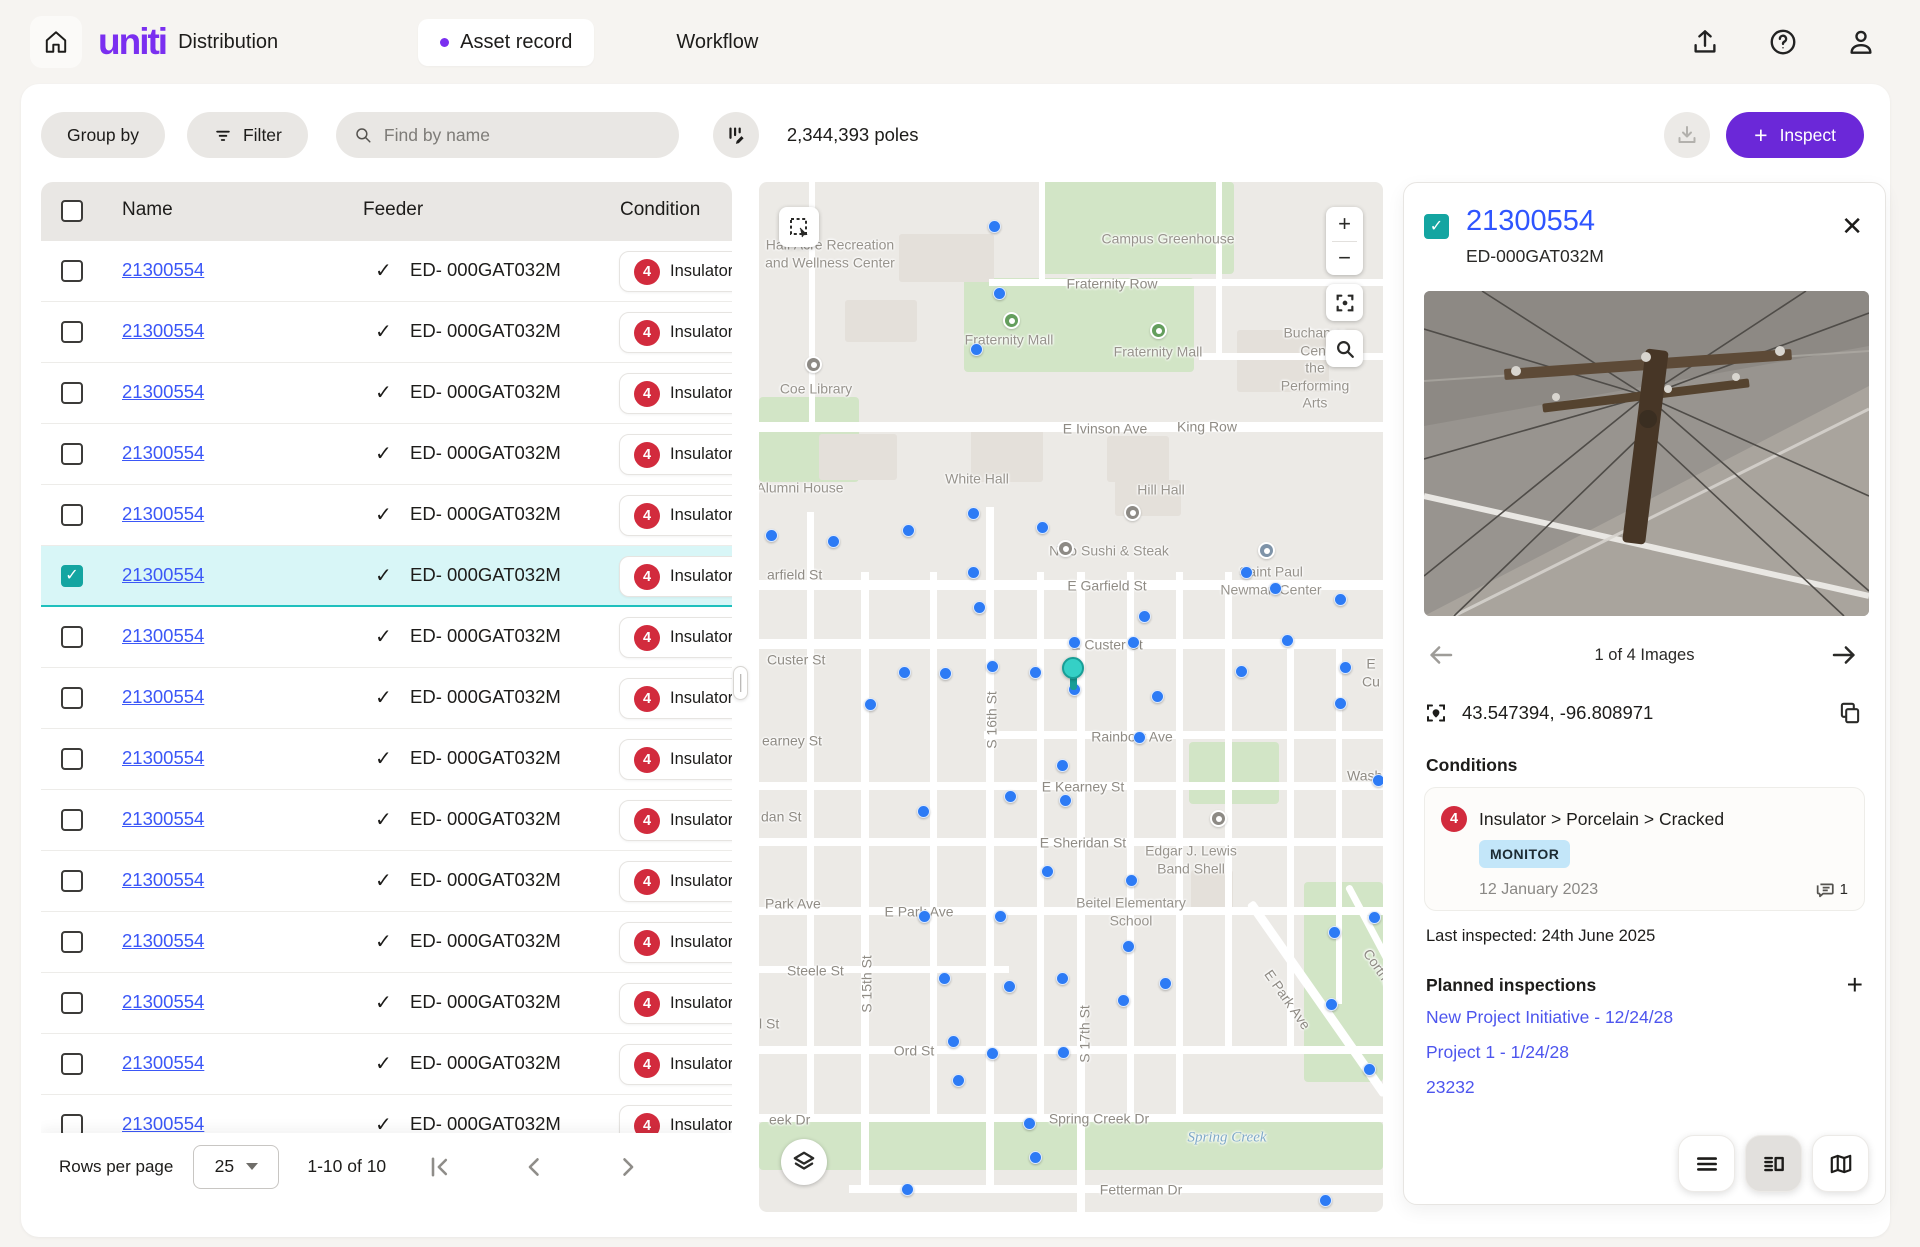  I want to click on planned-inspection-link: Project 1 - 1/24/28, so click(1549, 1059).